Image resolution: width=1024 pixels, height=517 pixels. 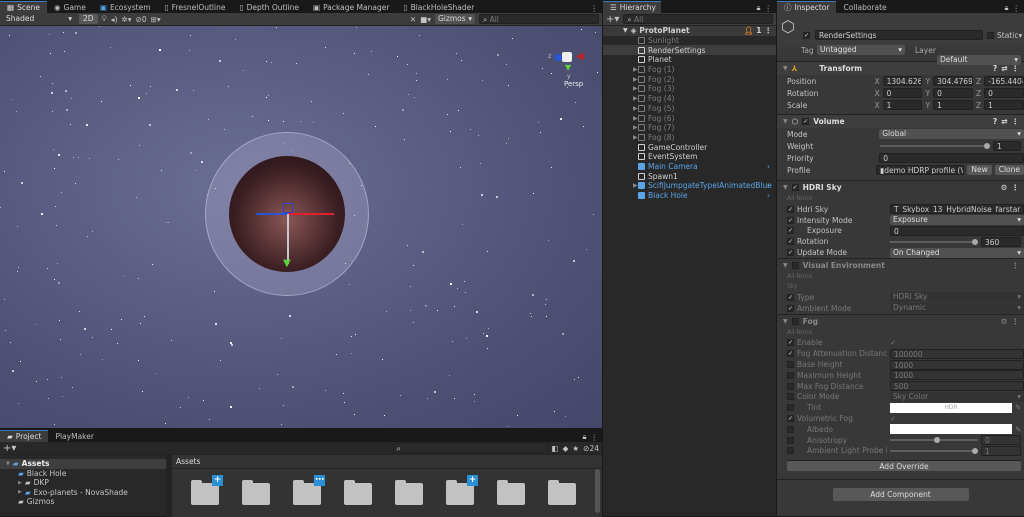 I want to click on tab-playmaker: PlayMaker, so click(x=74, y=436).